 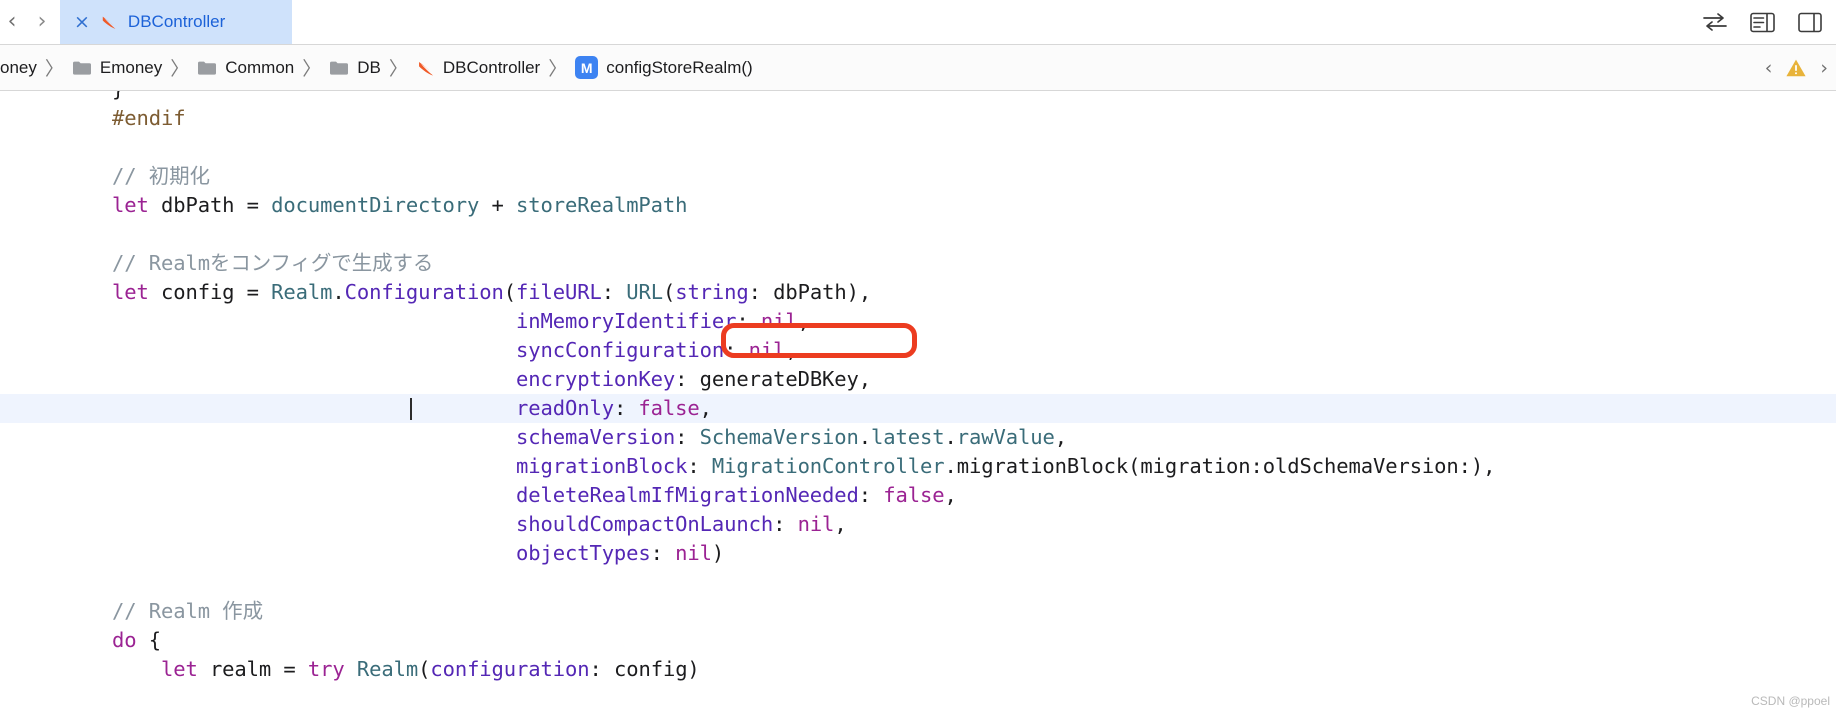 I want to click on code-line: #endif, so click(x=918, y=118).